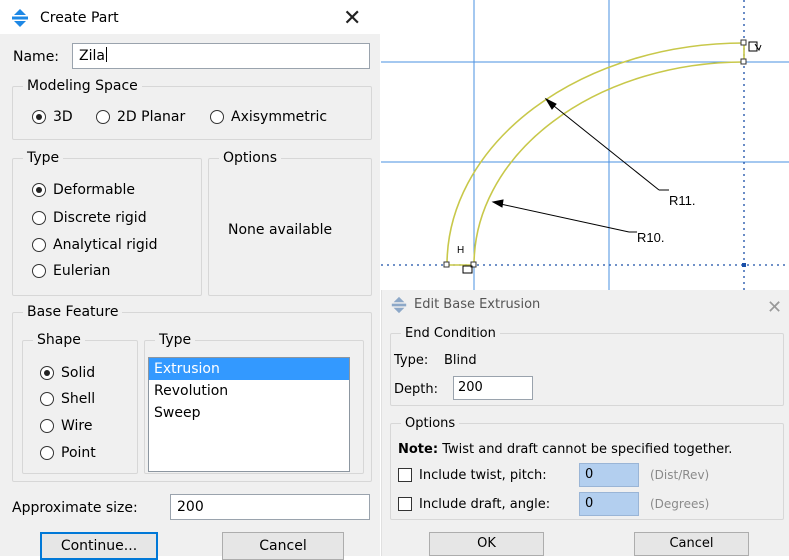 The image size is (789, 560). I want to click on radio-axisymmetric: Axisymmetric, so click(268, 117).